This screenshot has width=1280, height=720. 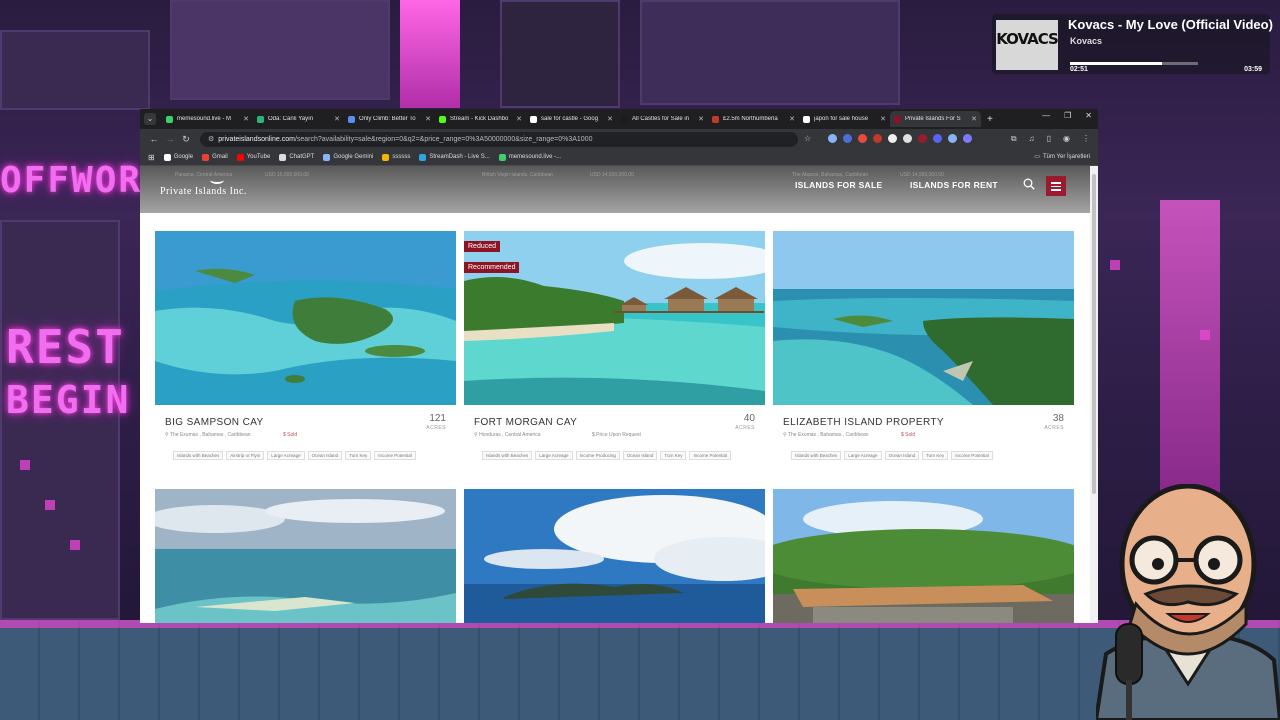 What do you see at coordinates (154, 139) in the screenshot?
I see `back-icon: ←` at bounding box center [154, 139].